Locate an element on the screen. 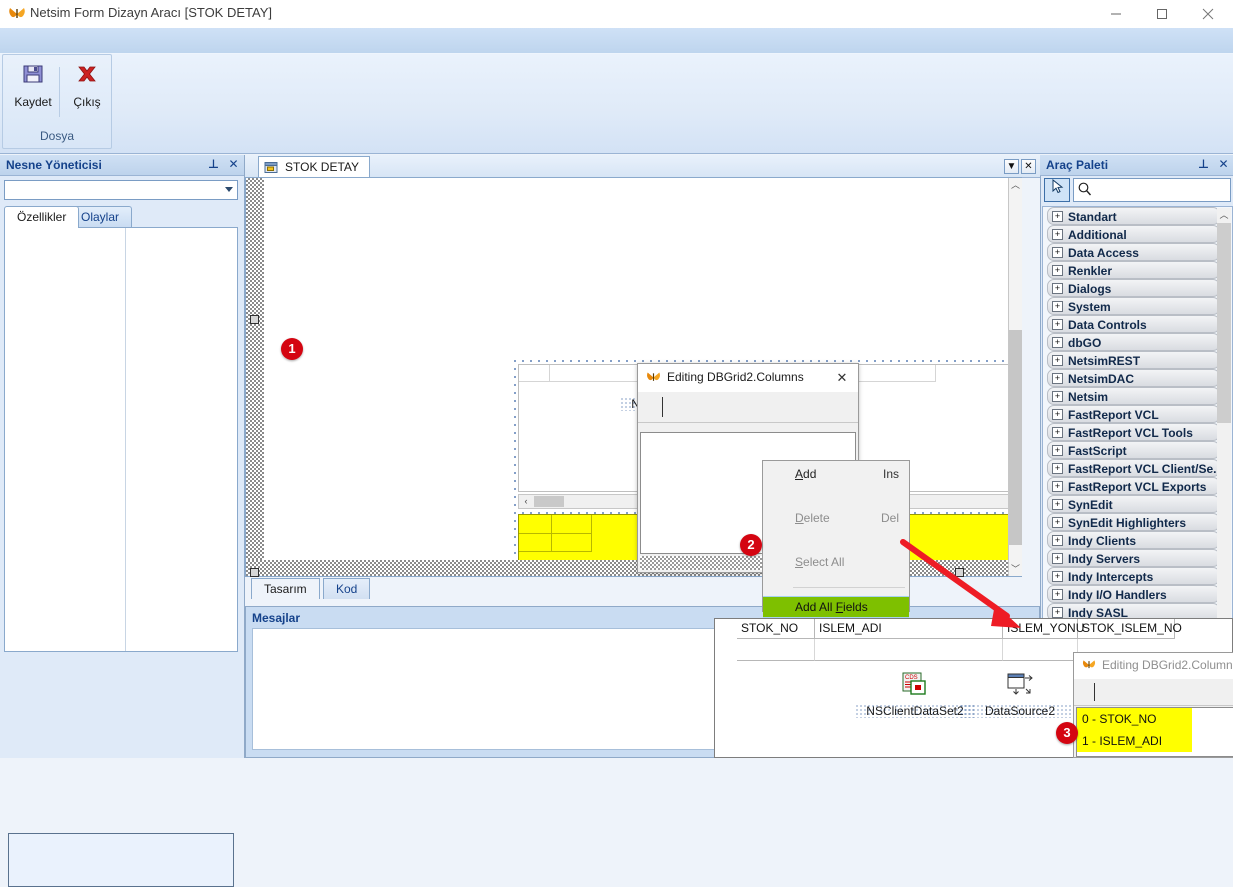 The width and height of the screenshot is (1233, 887). dialog-close-button: ✕ is located at coordinates (842, 378).